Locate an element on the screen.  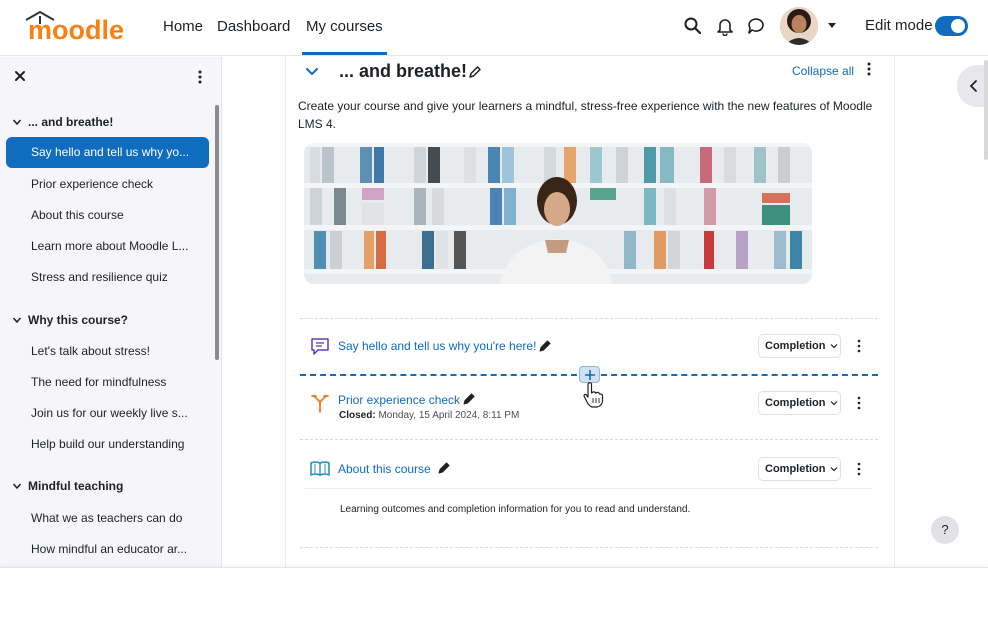
sidebar-section-title: Mindful teaching is located at coordinates (76, 486).